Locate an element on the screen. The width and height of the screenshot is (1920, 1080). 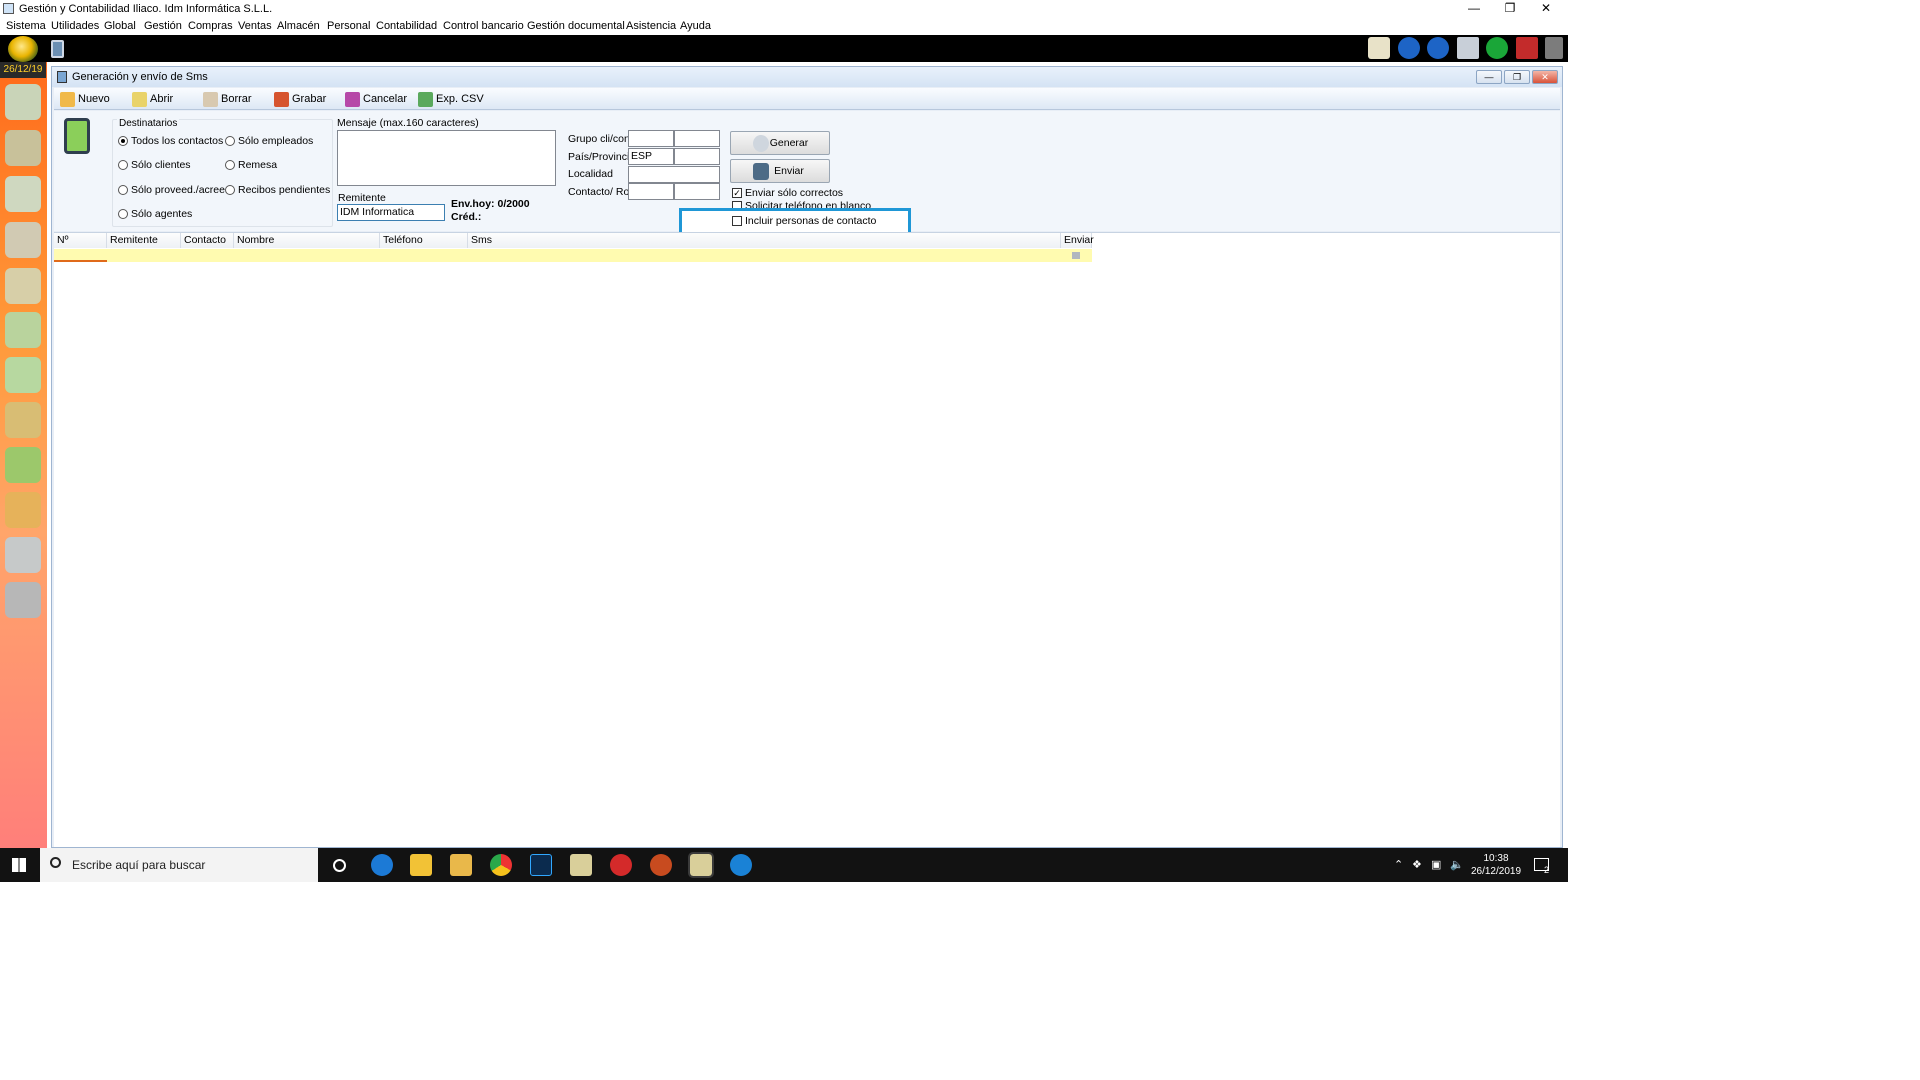
pais-input: ESP is located at coordinates (651, 156).